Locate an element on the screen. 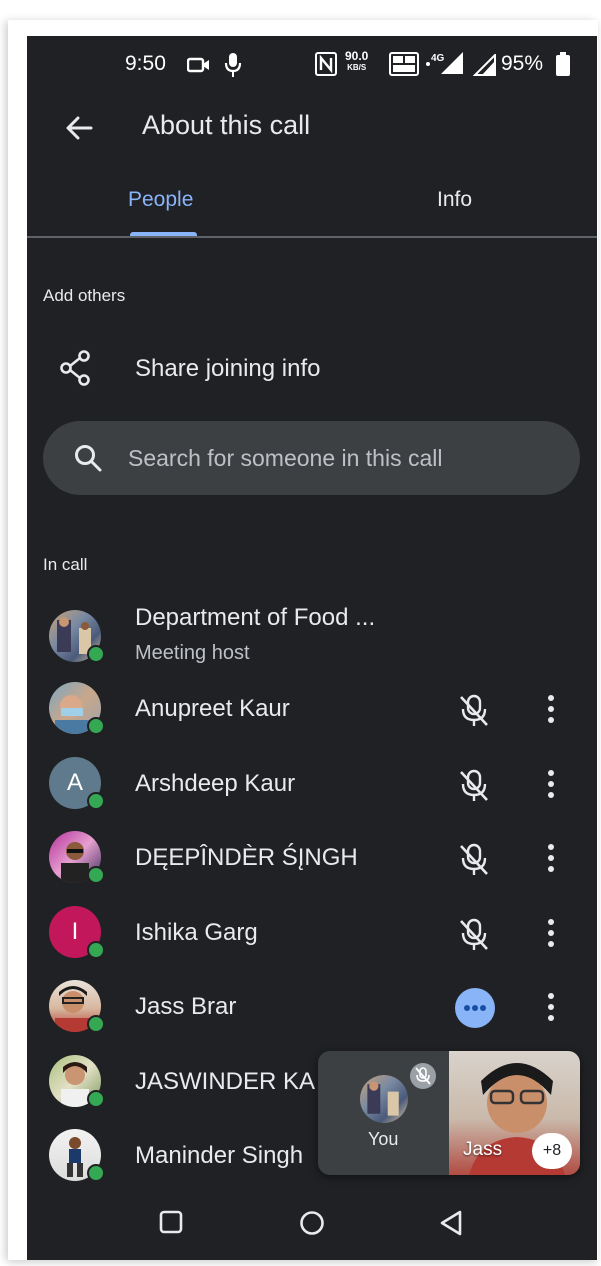 The image size is (601, 1266). in-call-label: In call is located at coordinates (65, 564).